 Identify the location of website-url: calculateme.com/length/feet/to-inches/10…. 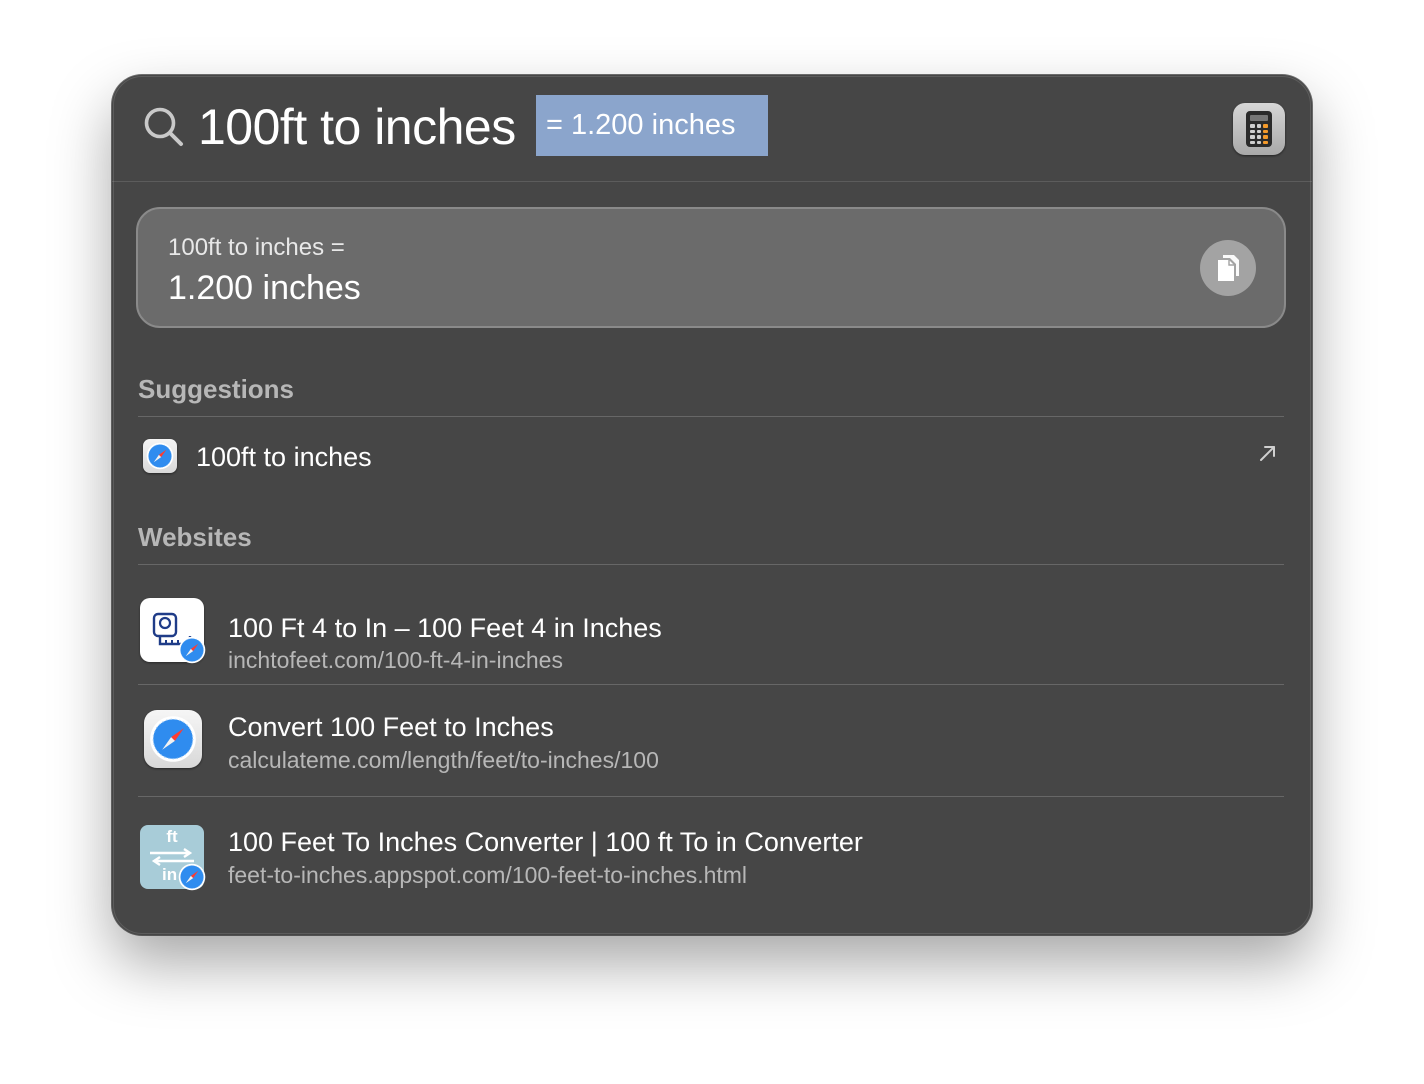
(443, 760).